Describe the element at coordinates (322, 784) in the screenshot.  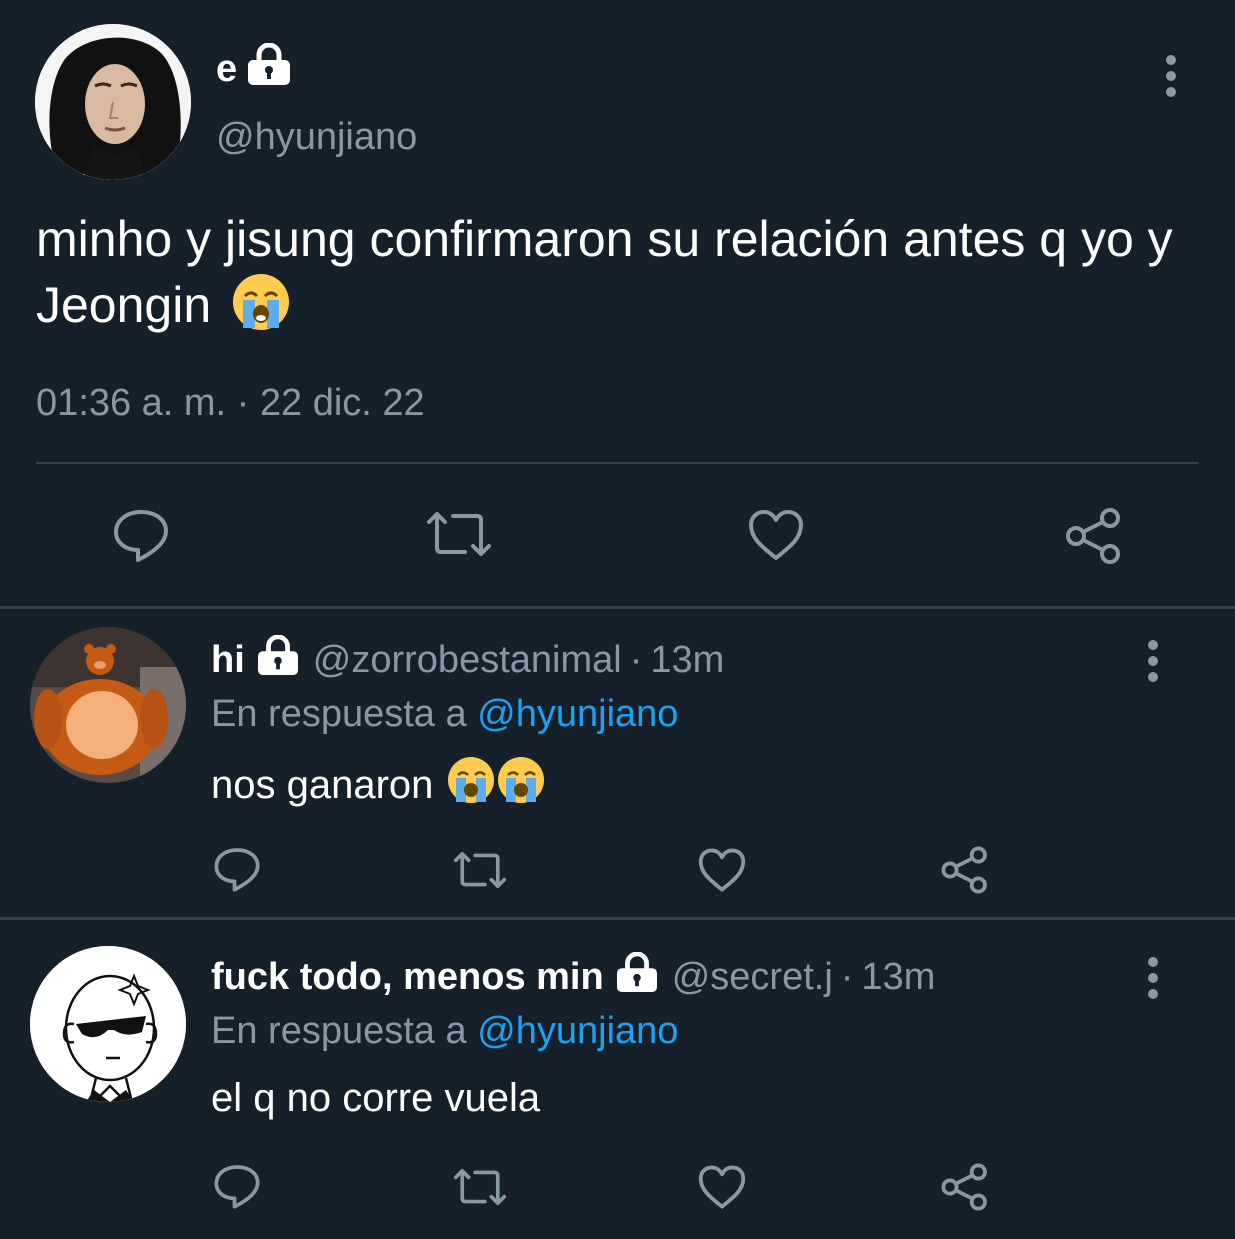
I see `tweet-text-content: nos ganaron` at that location.